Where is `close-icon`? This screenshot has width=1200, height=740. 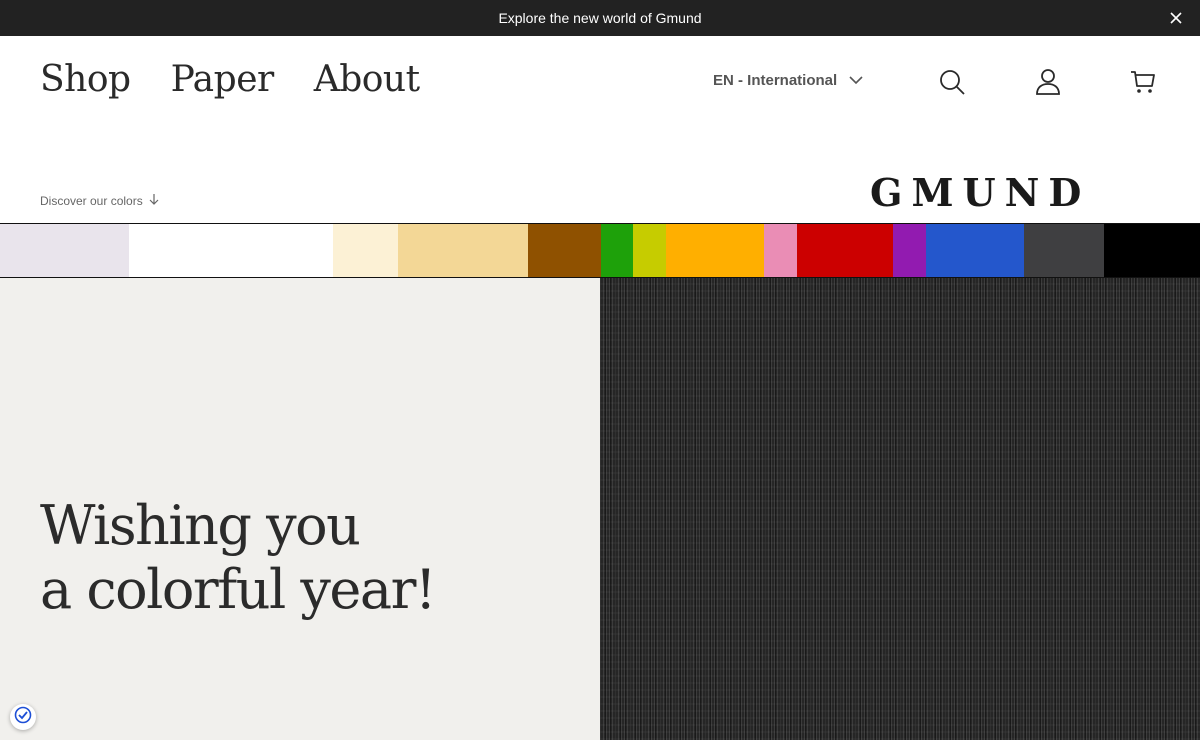 close-icon is located at coordinates (1176, 18).